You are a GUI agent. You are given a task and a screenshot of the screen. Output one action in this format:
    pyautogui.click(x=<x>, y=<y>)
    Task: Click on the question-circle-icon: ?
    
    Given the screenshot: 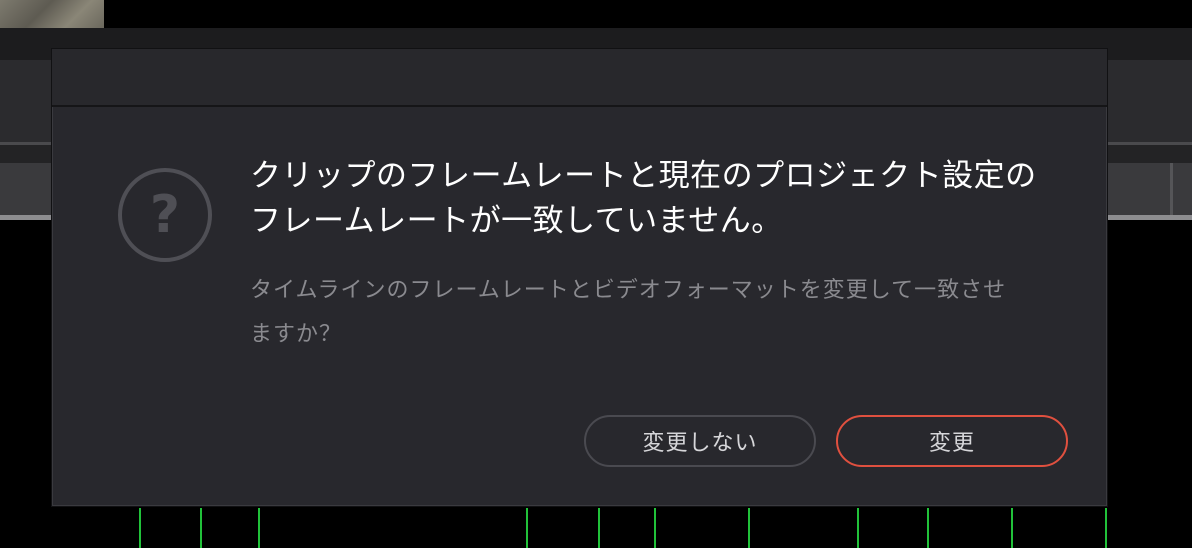 What is the action you would take?
    pyautogui.click(x=165, y=215)
    